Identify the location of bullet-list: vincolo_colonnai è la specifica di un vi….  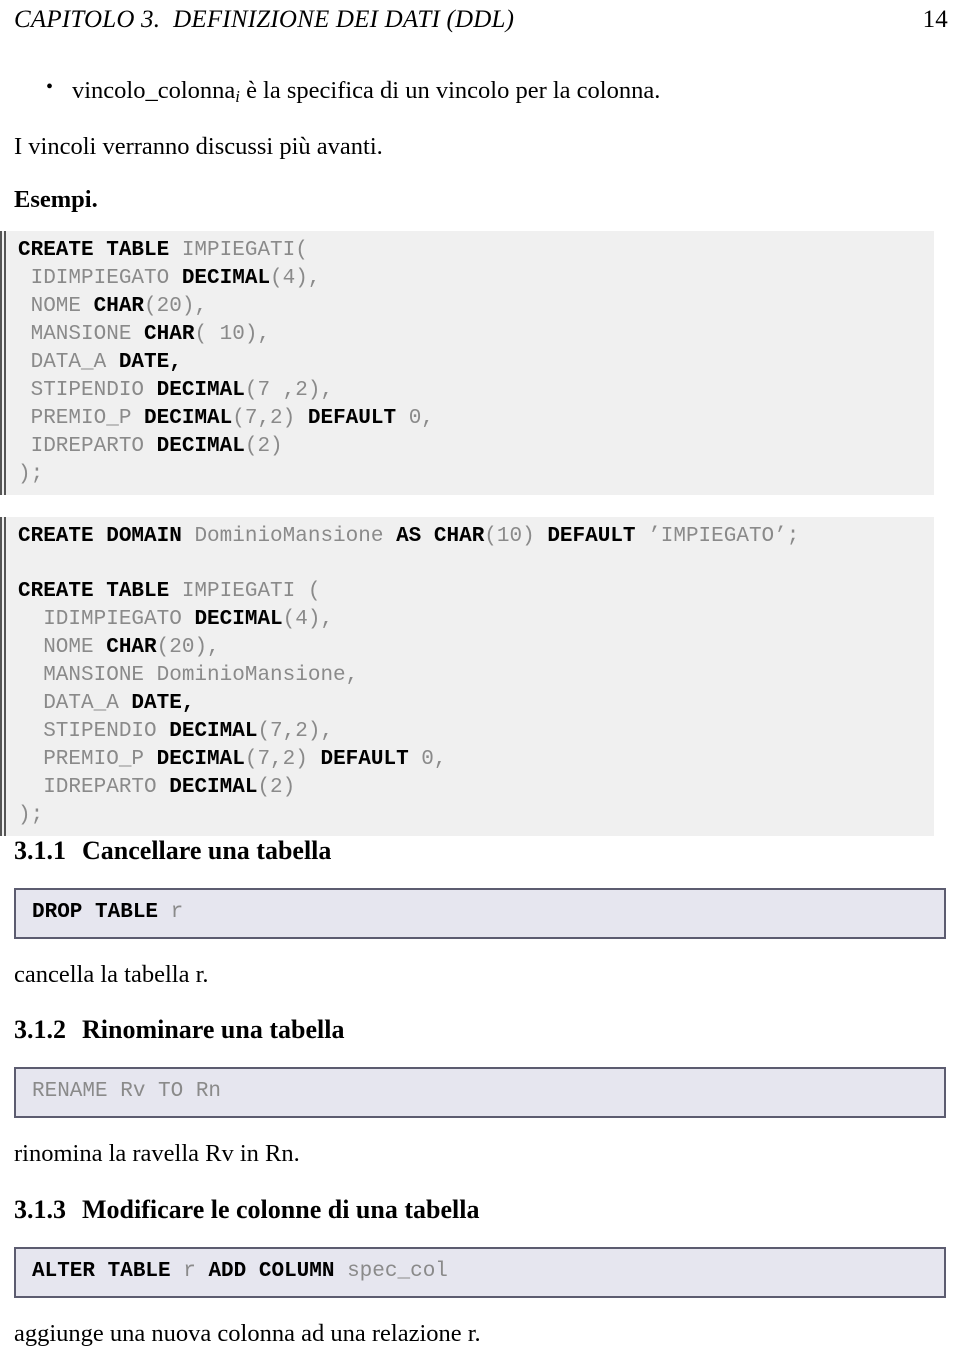
(480, 91).